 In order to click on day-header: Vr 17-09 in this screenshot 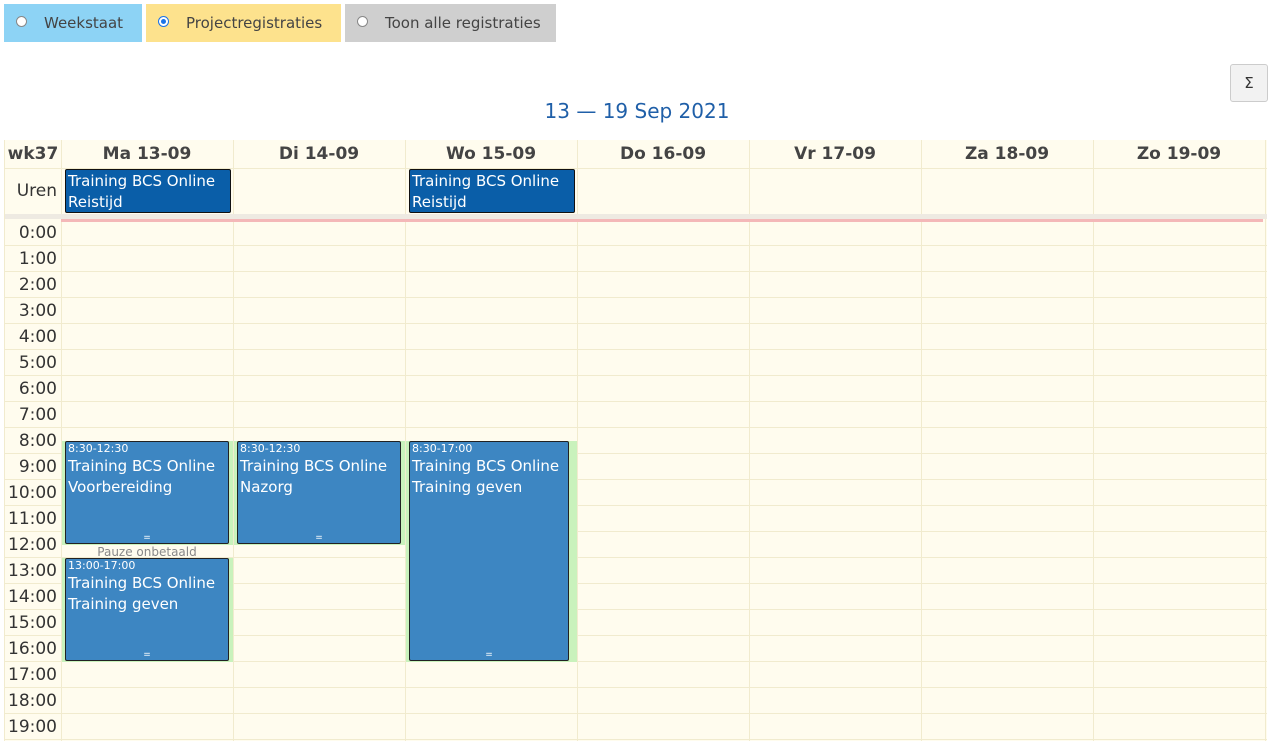, I will do `click(835, 154)`.